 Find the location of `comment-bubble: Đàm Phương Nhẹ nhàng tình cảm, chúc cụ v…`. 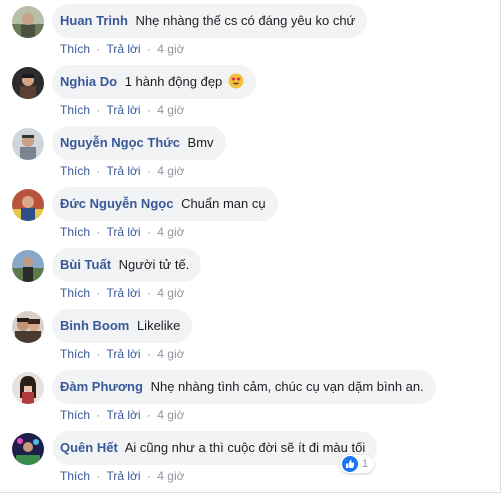

comment-bubble: Đàm Phương Nhẹ nhàng tình cảm, chúc cụ v… is located at coordinates (244, 387).